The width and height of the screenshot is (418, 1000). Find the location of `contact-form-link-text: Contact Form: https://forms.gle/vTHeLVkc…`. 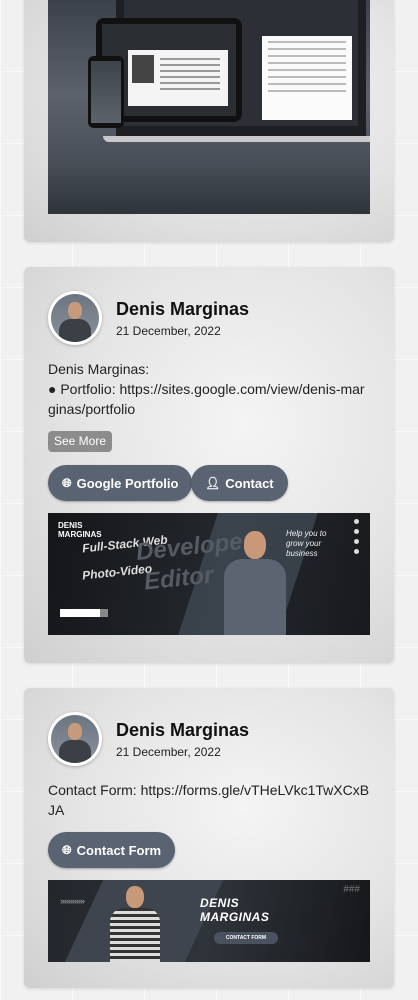

contact-form-link-text: Contact Form: https://forms.gle/vTHeLVkc… is located at coordinates (210, 800).